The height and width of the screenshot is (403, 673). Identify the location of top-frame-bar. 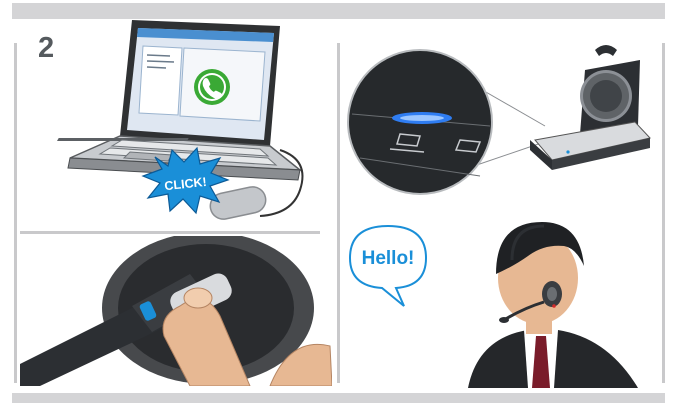
(338, 11).